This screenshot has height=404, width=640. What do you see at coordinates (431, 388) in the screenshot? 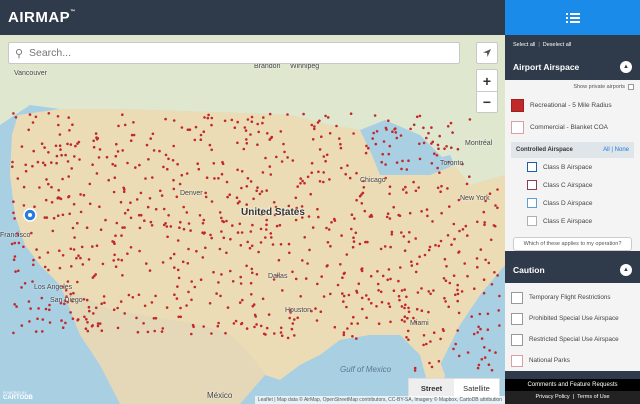
I see `street-button: Street` at bounding box center [431, 388].